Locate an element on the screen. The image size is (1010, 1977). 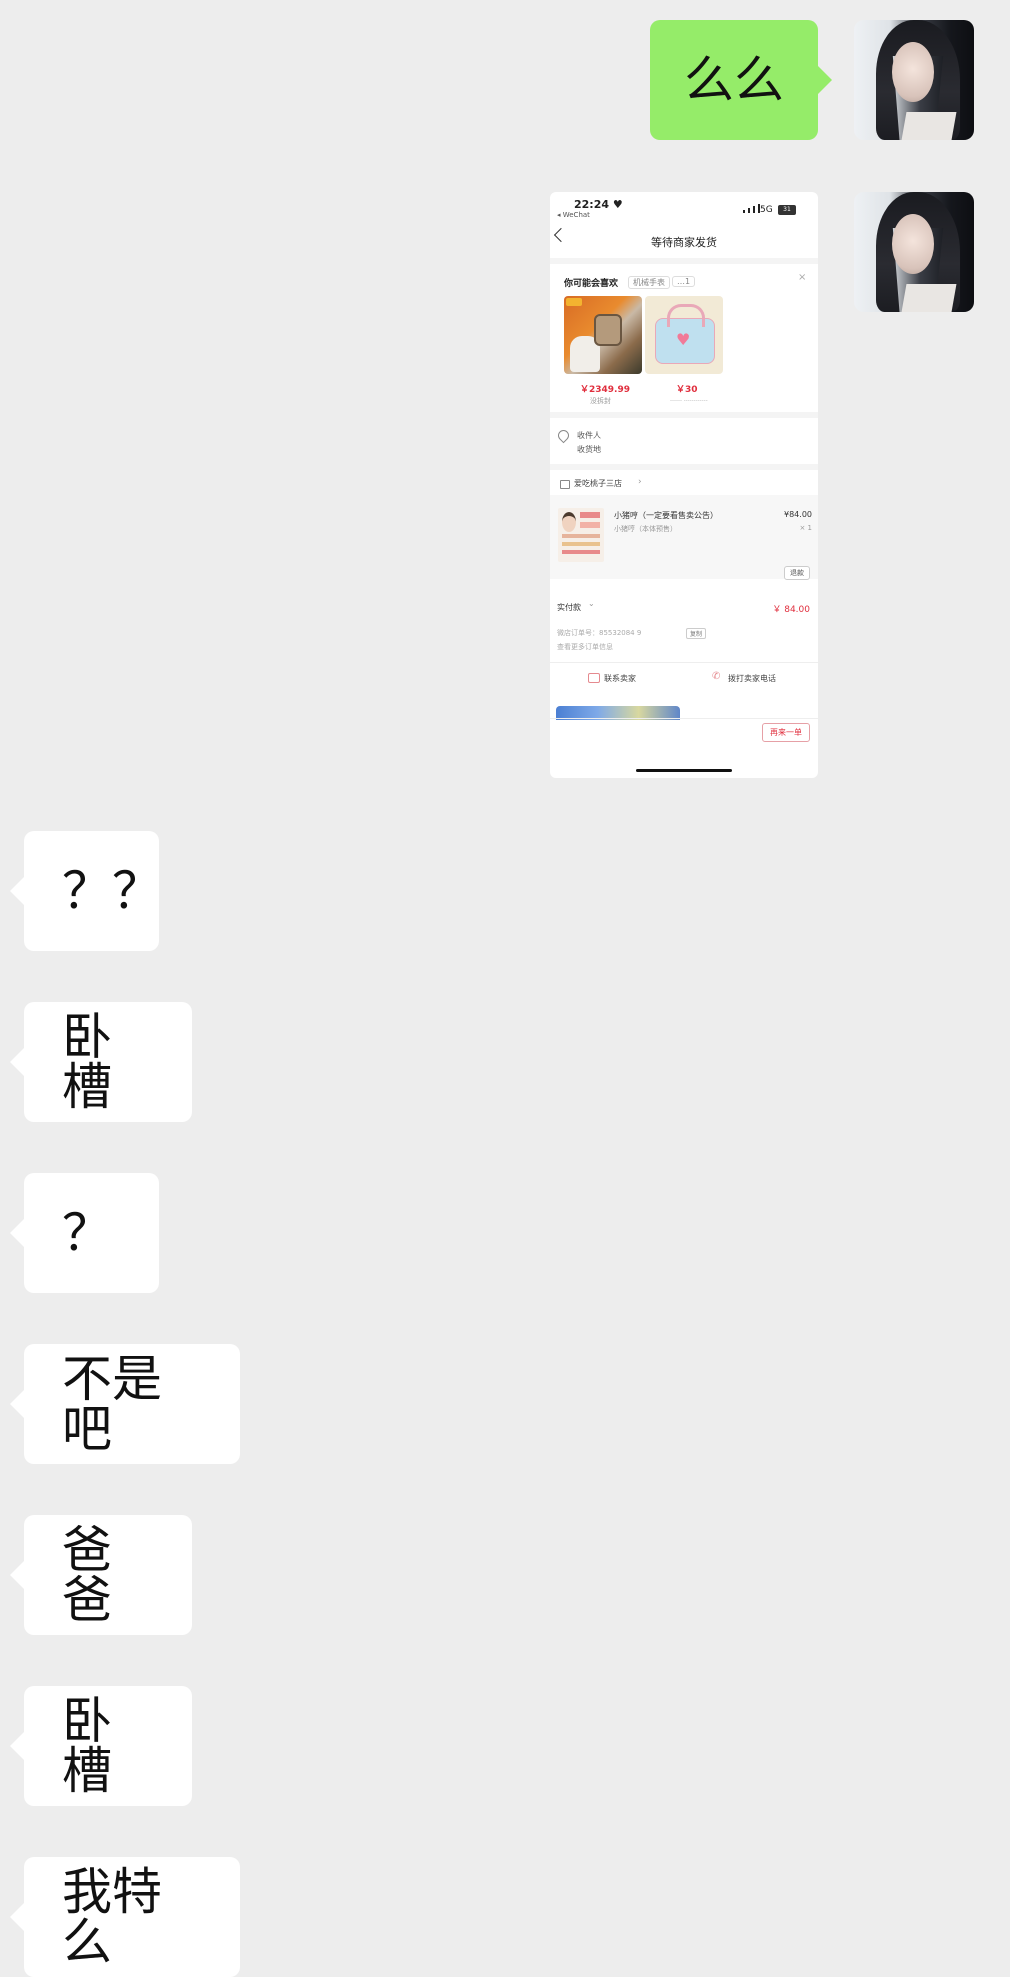
recommend-tag: 机械手表 is located at coordinates (649, 282).